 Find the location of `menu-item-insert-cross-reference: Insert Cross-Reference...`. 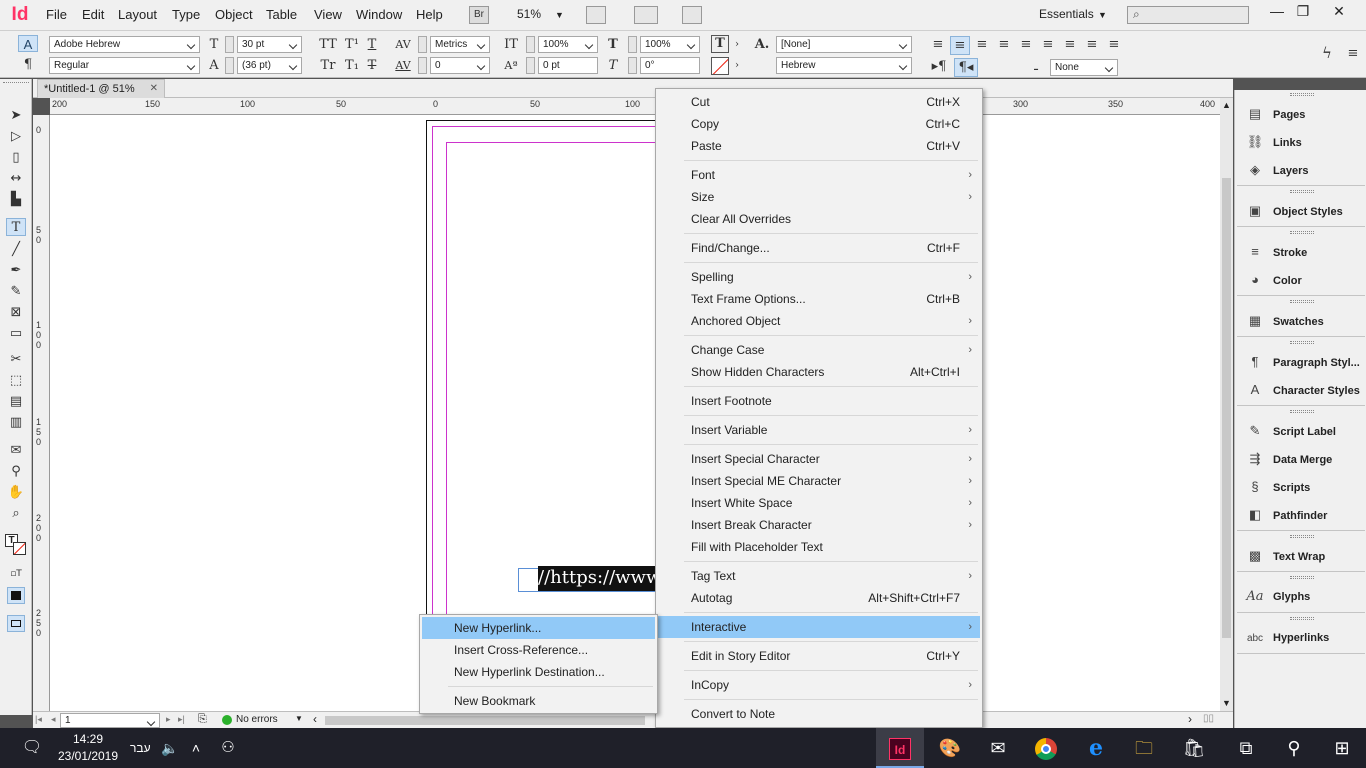

menu-item-insert-cross-reference: Insert Cross-Reference... is located at coordinates (538, 650).